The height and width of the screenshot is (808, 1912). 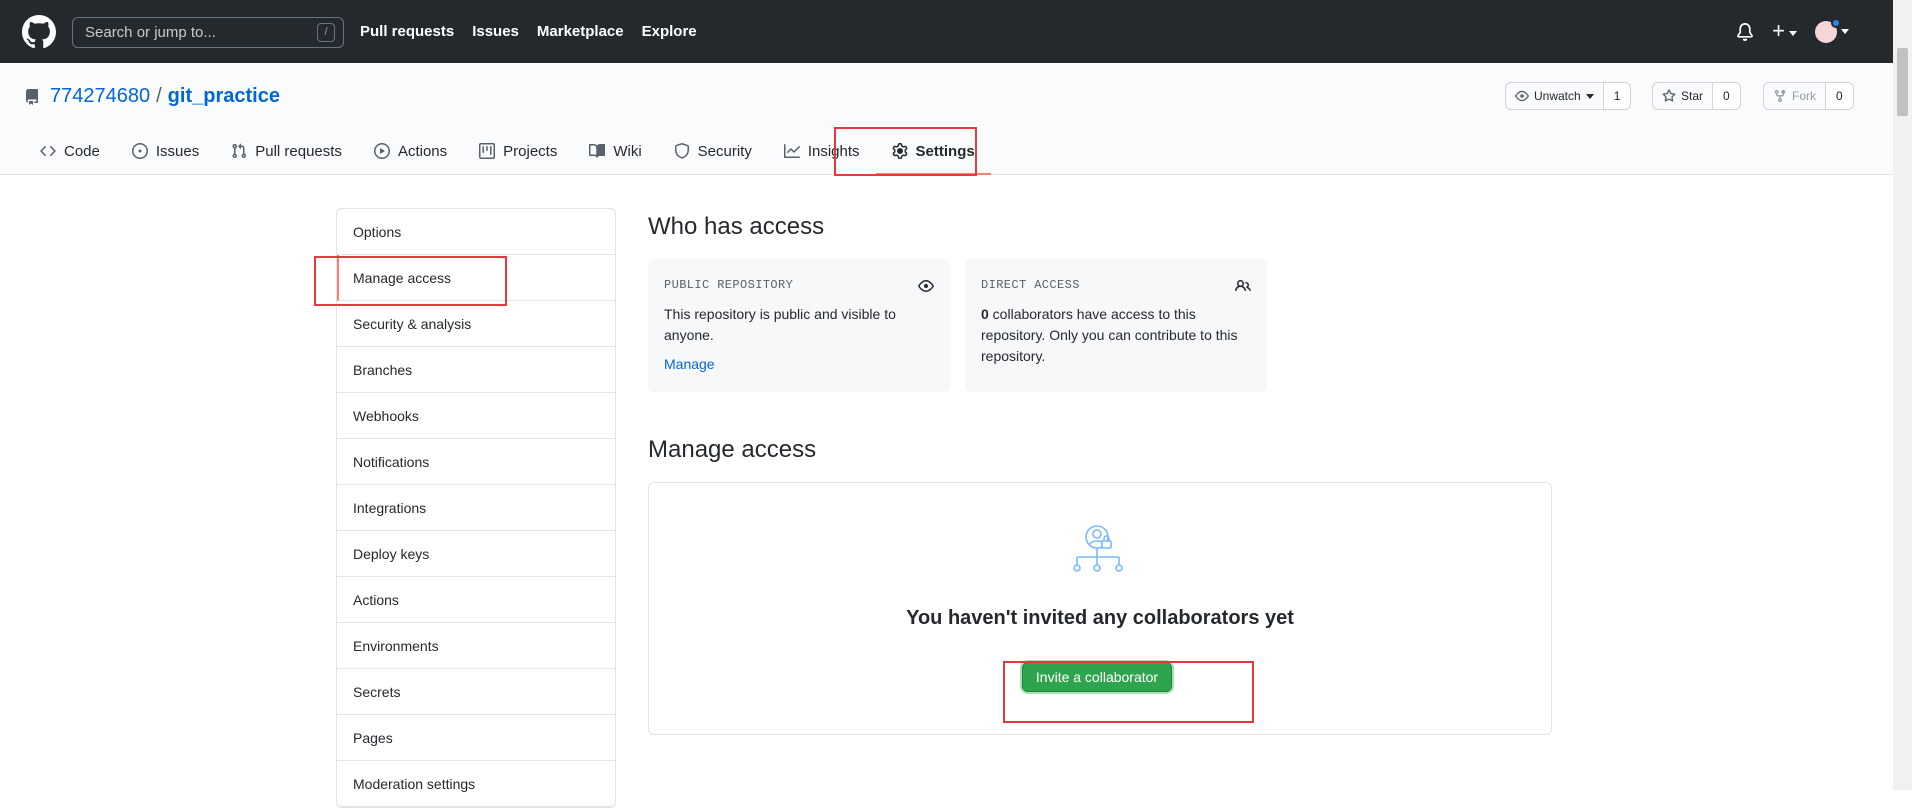 What do you see at coordinates (1836, 22) in the screenshot?
I see `notification-dot-icon` at bounding box center [1836, 22].